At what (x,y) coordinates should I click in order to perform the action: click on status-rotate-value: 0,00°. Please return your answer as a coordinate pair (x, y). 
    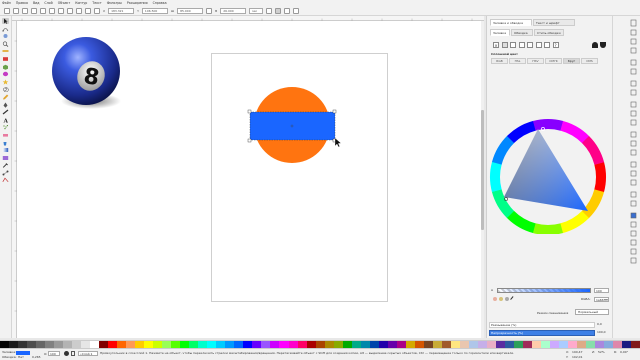
    Looking at the image, I should click on (624, 352).